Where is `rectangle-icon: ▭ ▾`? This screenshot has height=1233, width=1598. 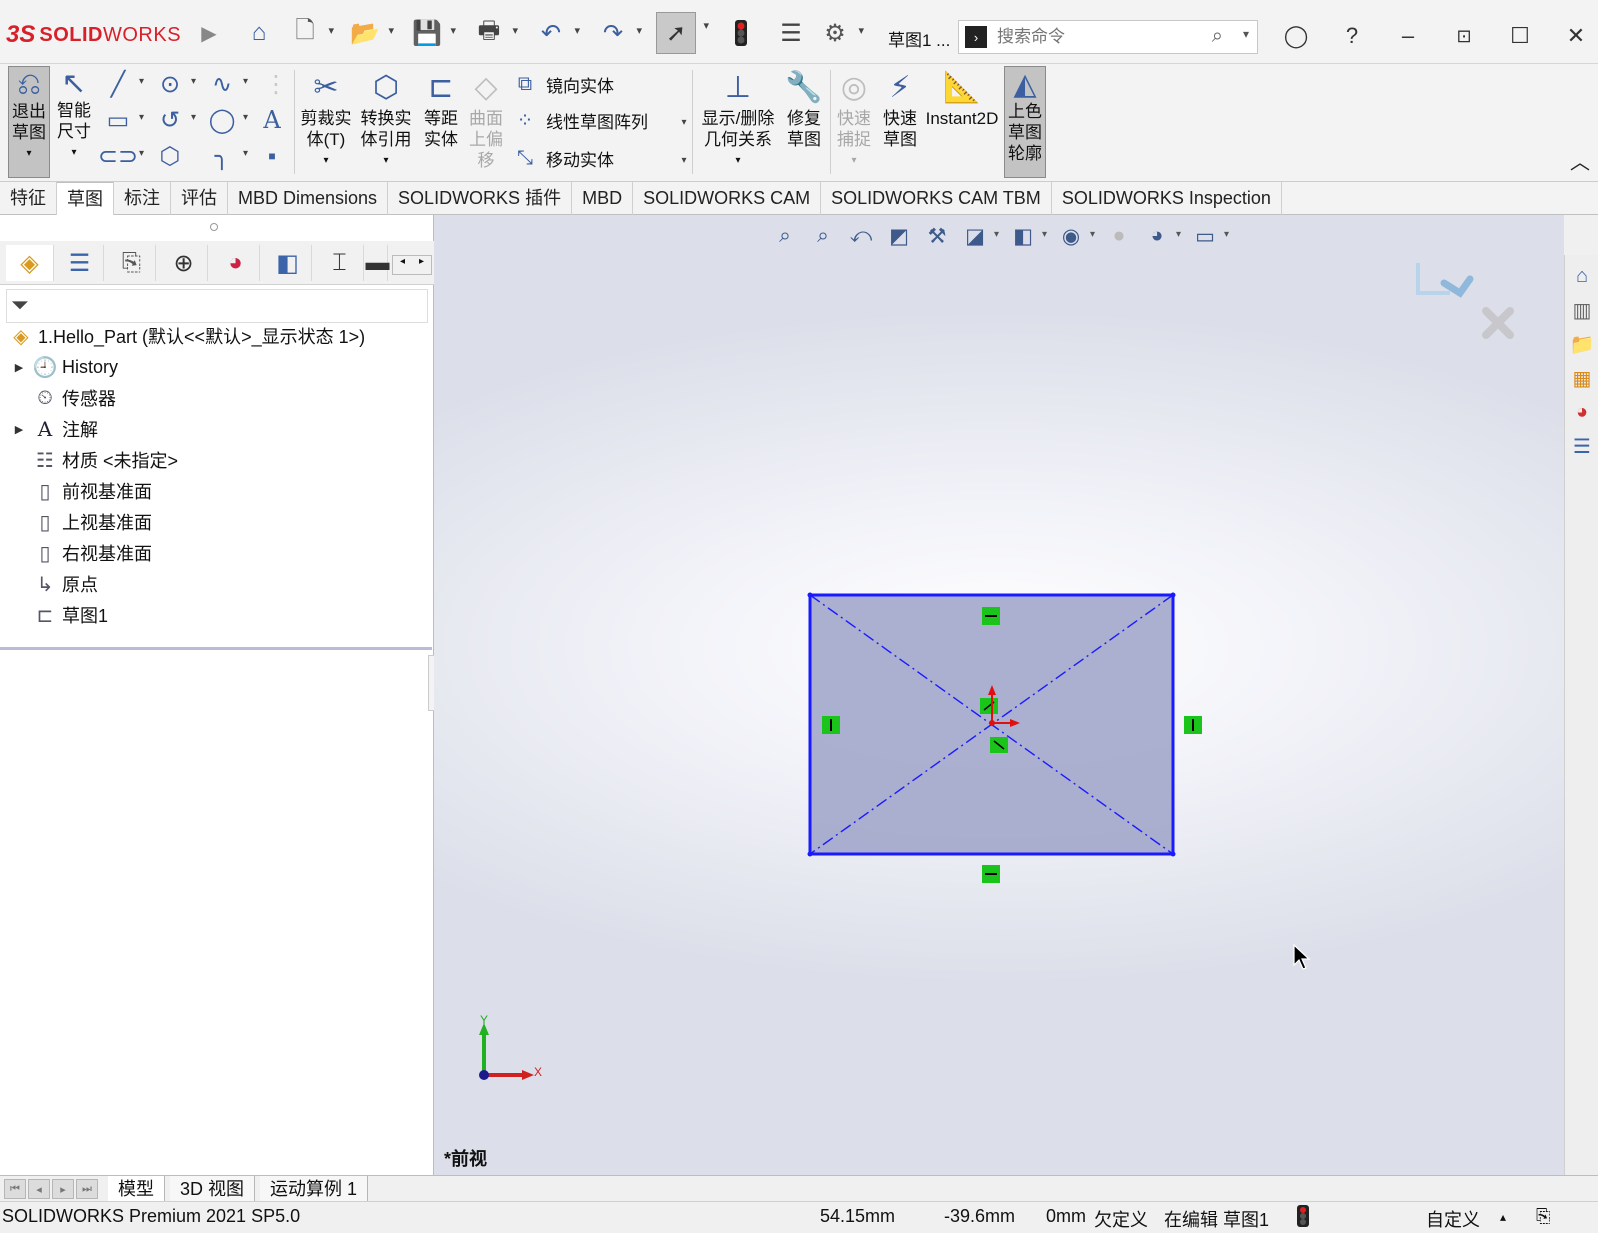 rectangle-icon: ▭ ▾ is located at coordinates (124, 120).